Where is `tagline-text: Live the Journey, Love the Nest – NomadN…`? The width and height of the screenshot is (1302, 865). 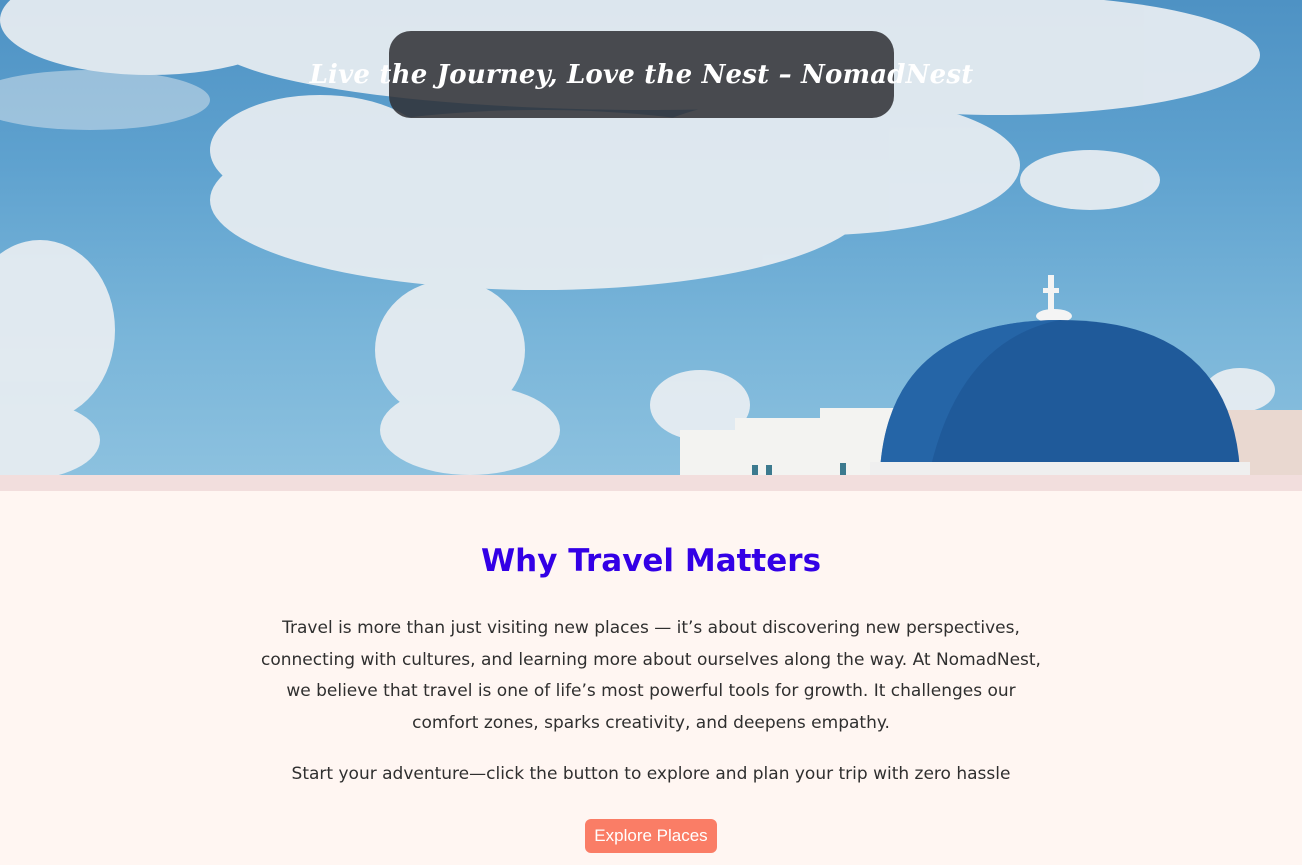
tagline-text: Live the Journey, Love the Nest – NomadN… is located at coordinates (641, 74).